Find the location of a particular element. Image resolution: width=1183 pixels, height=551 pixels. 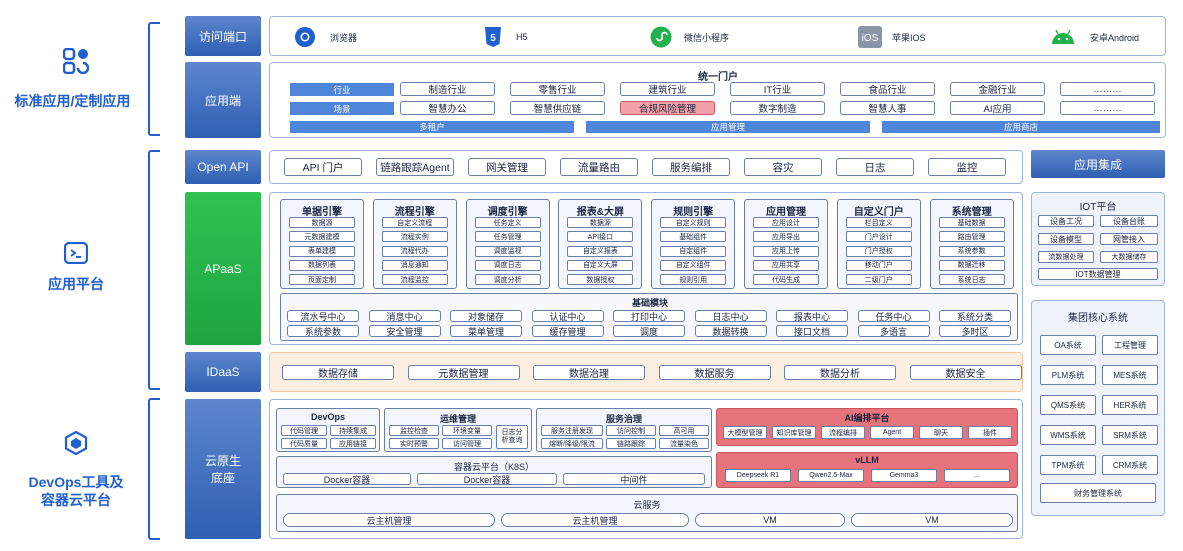

base-module-item: 系统分类 is located at coordinates (975, 316).